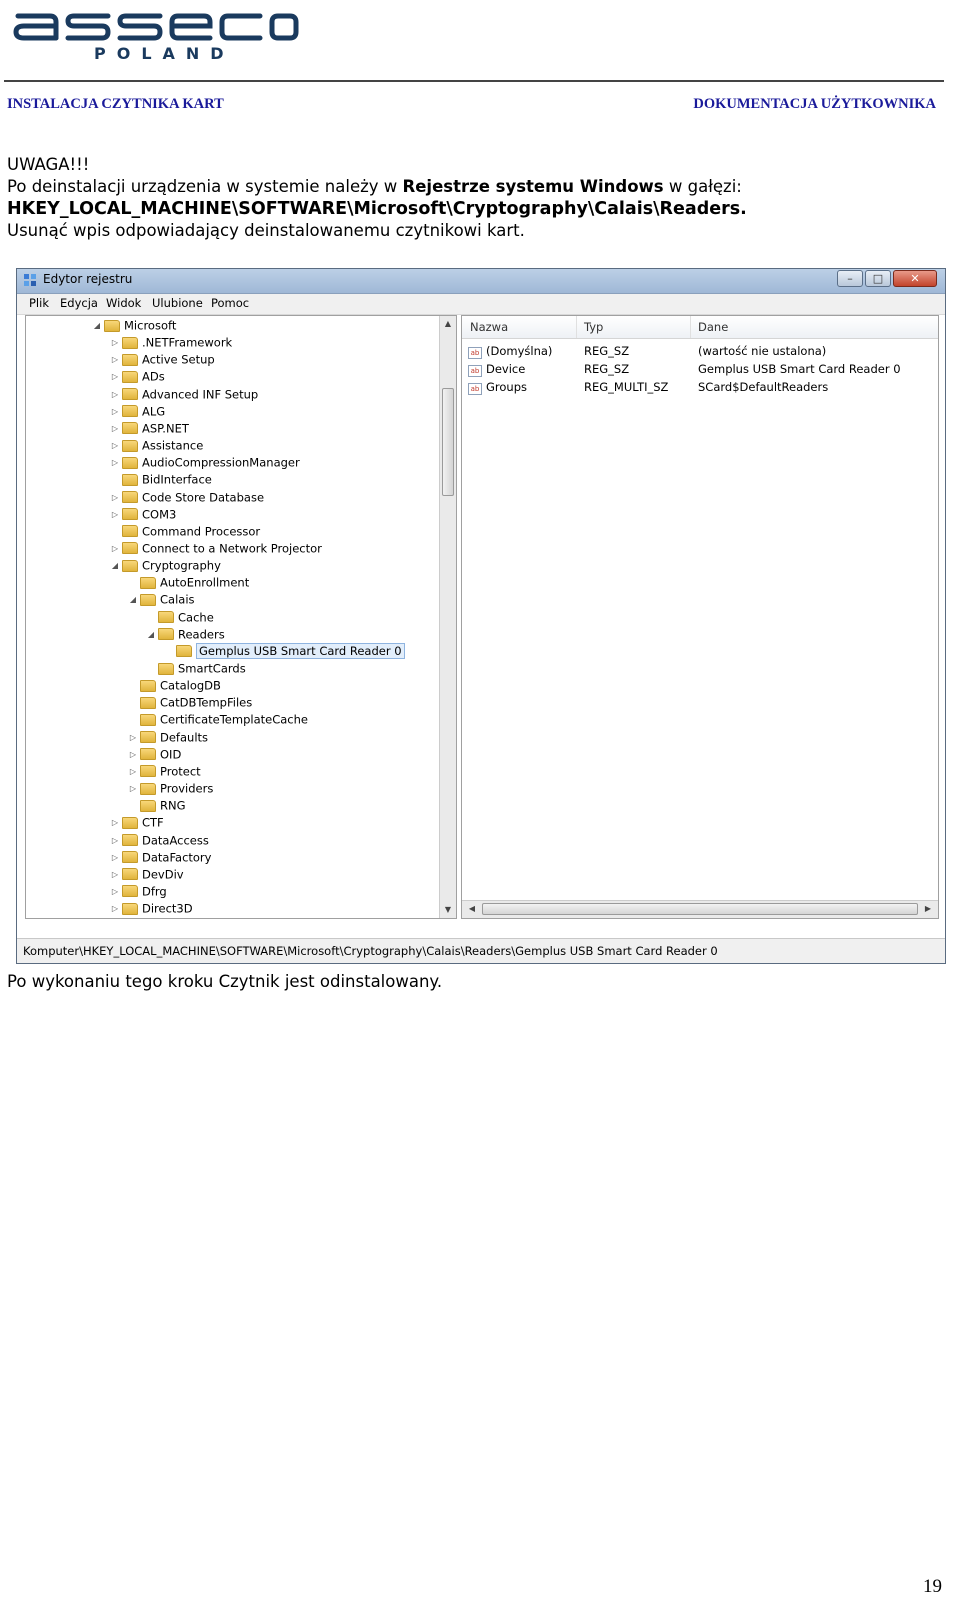 The width and height of the screenshot is (960, 1598). Describe the element at coordinates (154, 891) in the screenshot. I see `tree-node-label: Dfrg` at that location.